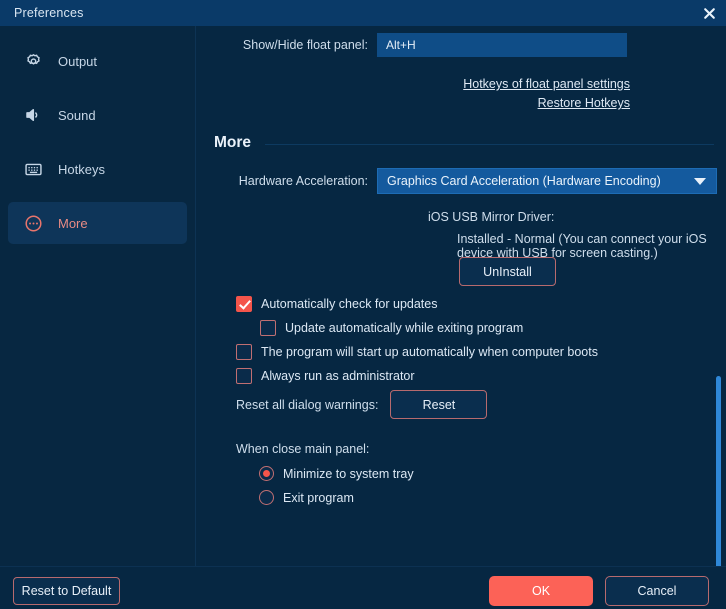 The height and width of the screenshot is (609, 726). Describe the element at coordinates (439, 404) in the screenshot. I see `reset-warnings-button: Reset` at that location.